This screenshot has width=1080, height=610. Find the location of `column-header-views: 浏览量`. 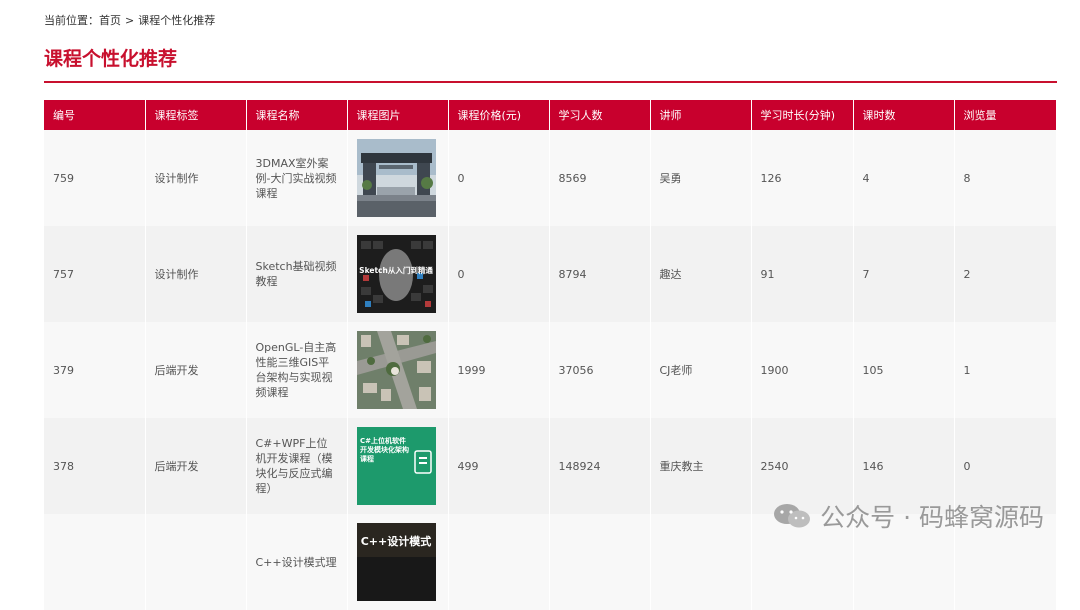

column-header-views: 浏览量 is located at coordinates (1005, 115).